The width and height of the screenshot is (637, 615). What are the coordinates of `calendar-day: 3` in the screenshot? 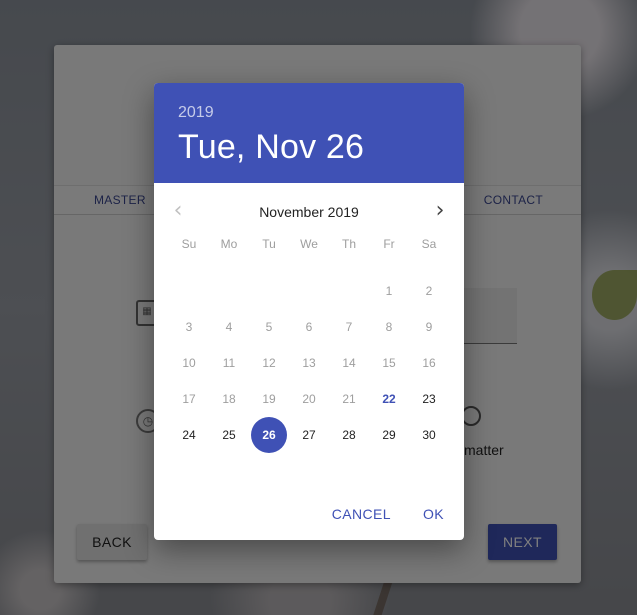 It's located at (189, 327).